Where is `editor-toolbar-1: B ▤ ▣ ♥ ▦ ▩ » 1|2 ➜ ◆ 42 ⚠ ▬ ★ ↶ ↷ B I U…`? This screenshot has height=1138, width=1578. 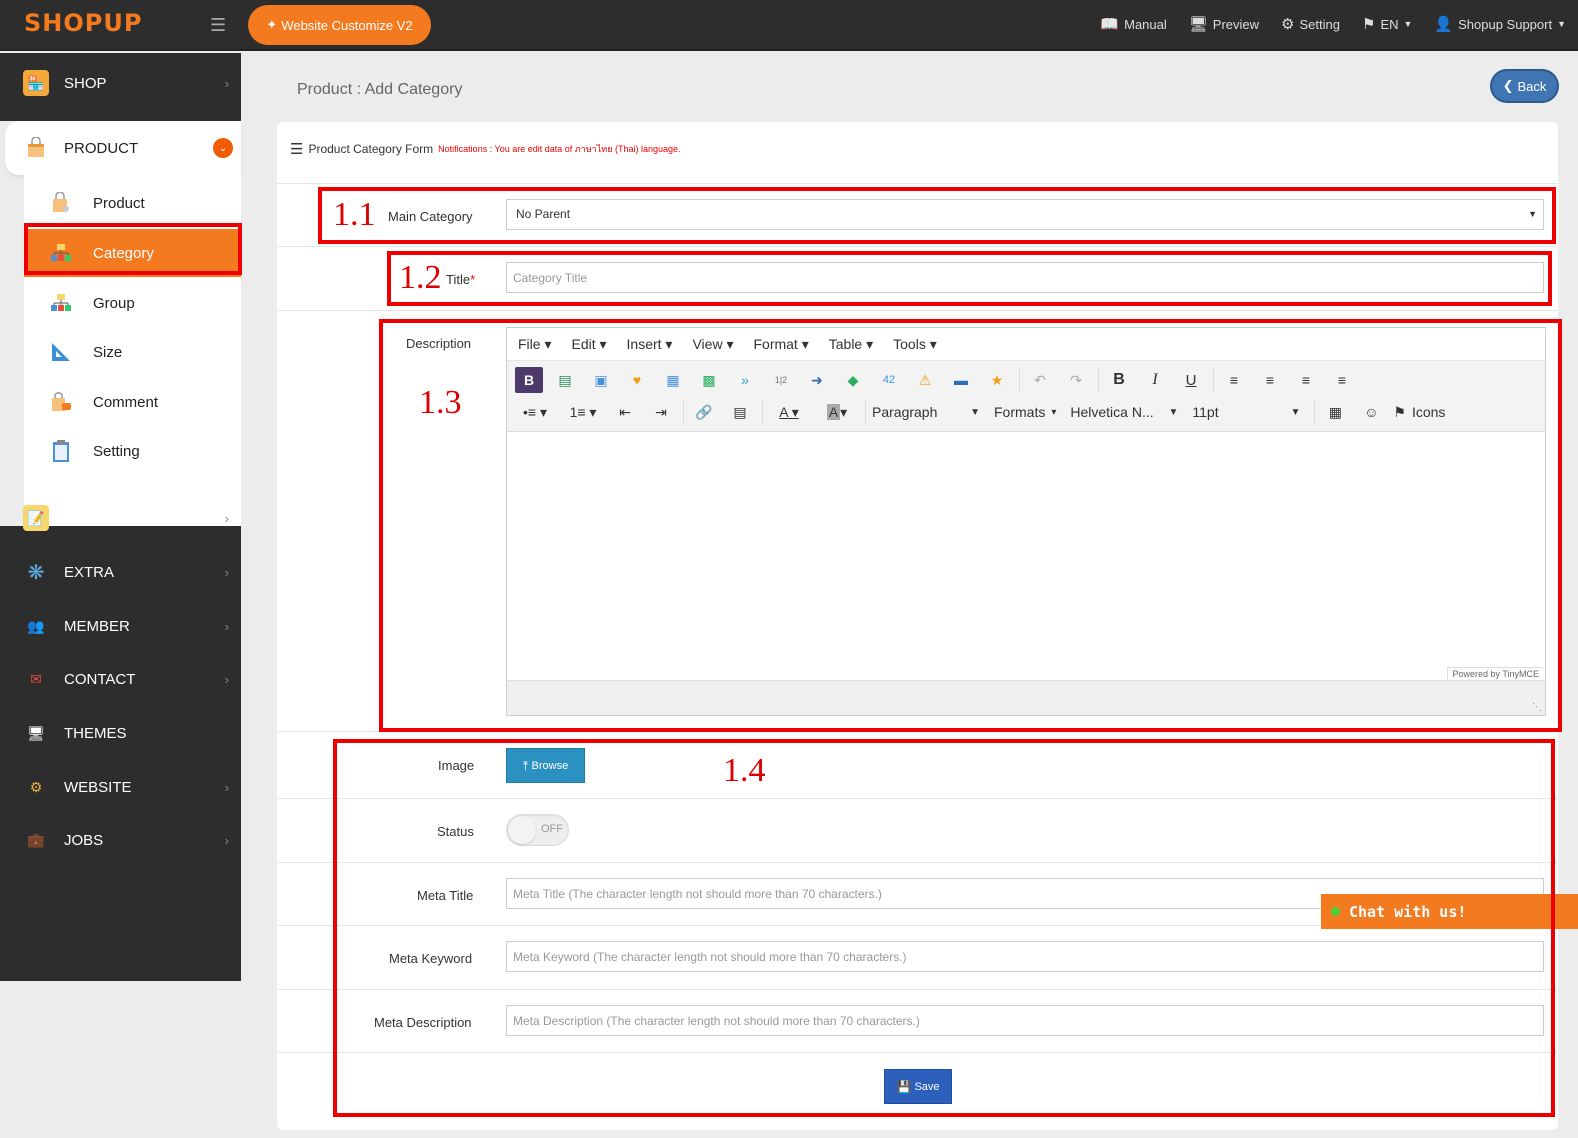
editor-toolbar-1: B ▤ ▣ ♥ ▦ ▩ » 1|2 ➜ ◆ 42 ⚠ ▬ ★ ↶ ↷ B I U… is located at coordinates (1026, 380).